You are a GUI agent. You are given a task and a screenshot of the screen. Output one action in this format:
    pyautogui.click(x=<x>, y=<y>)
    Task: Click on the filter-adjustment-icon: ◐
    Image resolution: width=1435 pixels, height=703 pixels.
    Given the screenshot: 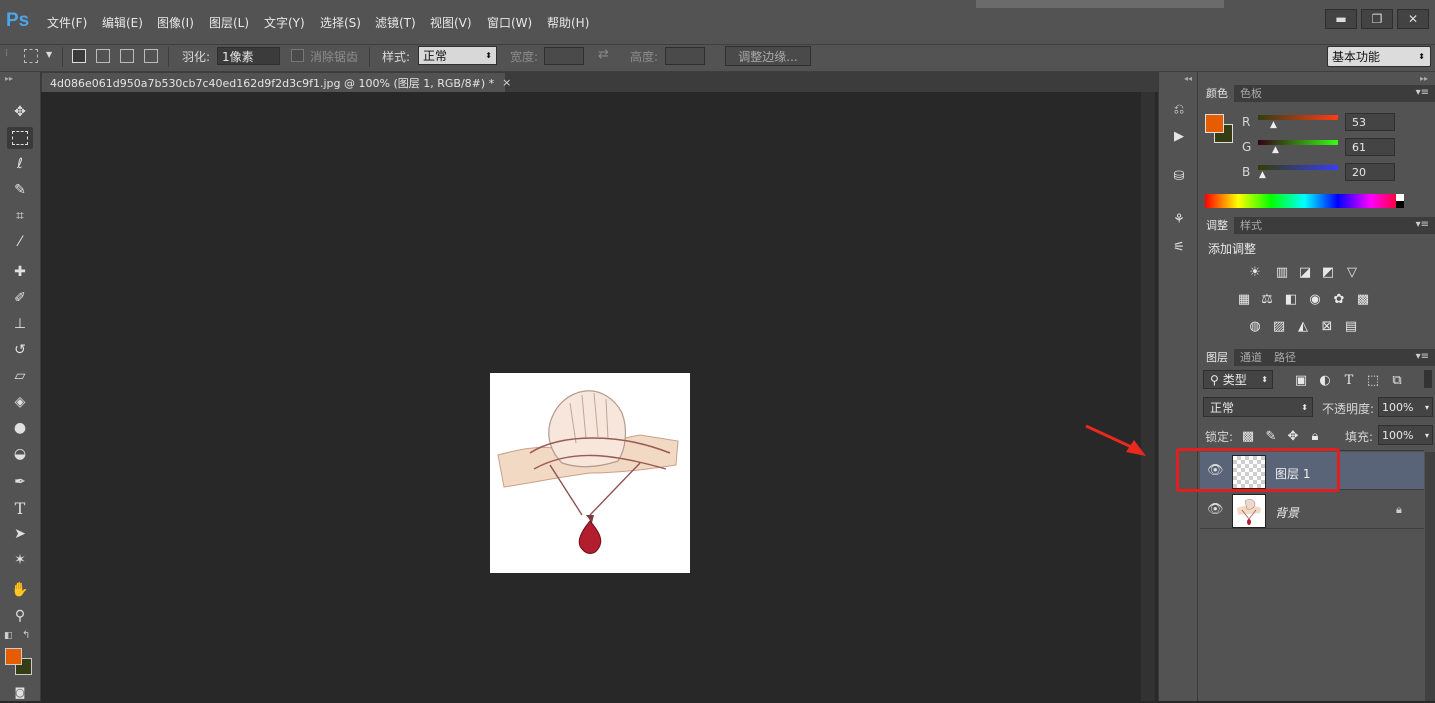 What is the action you would take?
    pyautogui.click(x=1325, y=380)
    